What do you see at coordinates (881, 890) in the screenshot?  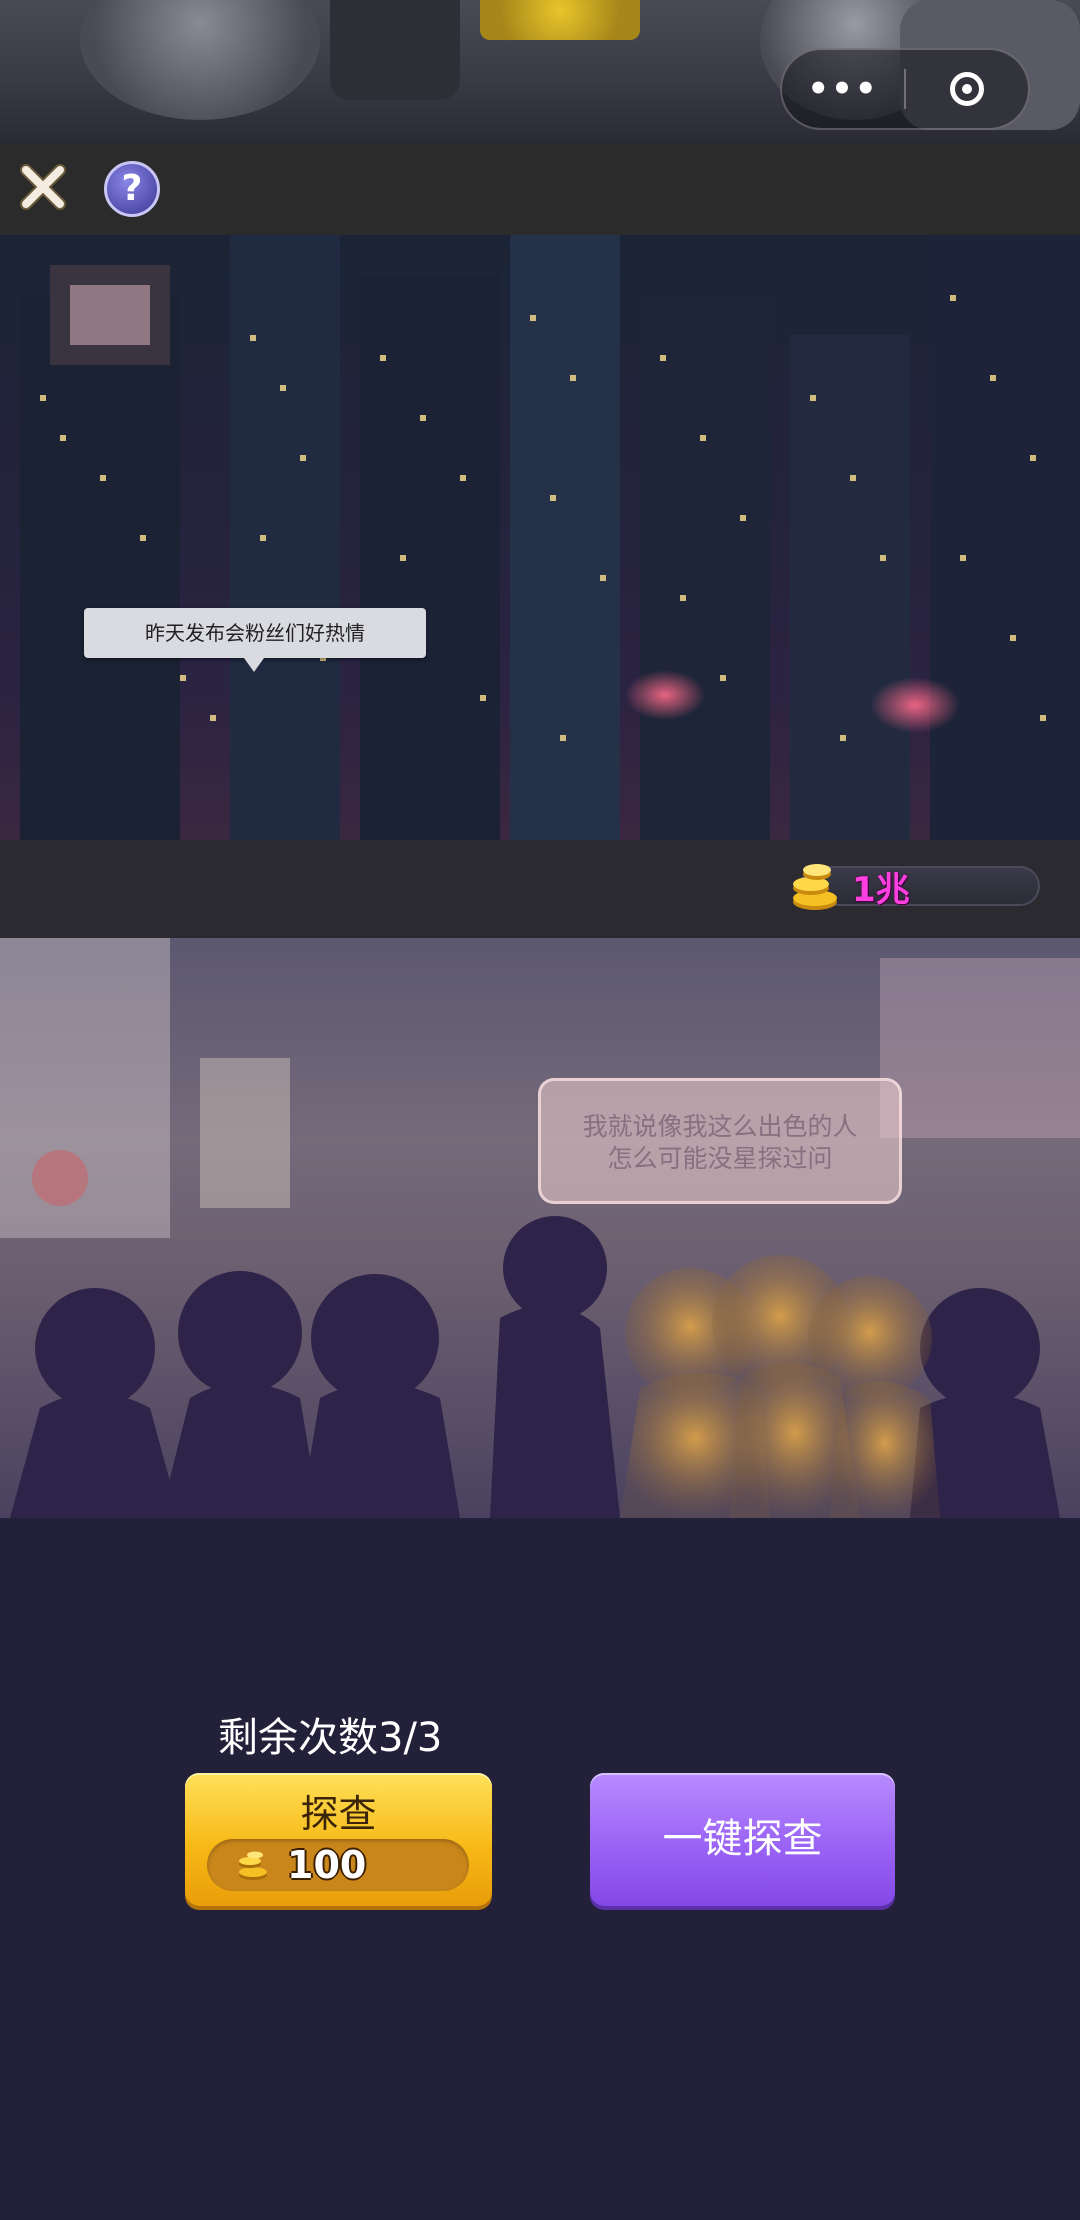 I see `currency-value: 1兆` at bounding box center [881, 890].